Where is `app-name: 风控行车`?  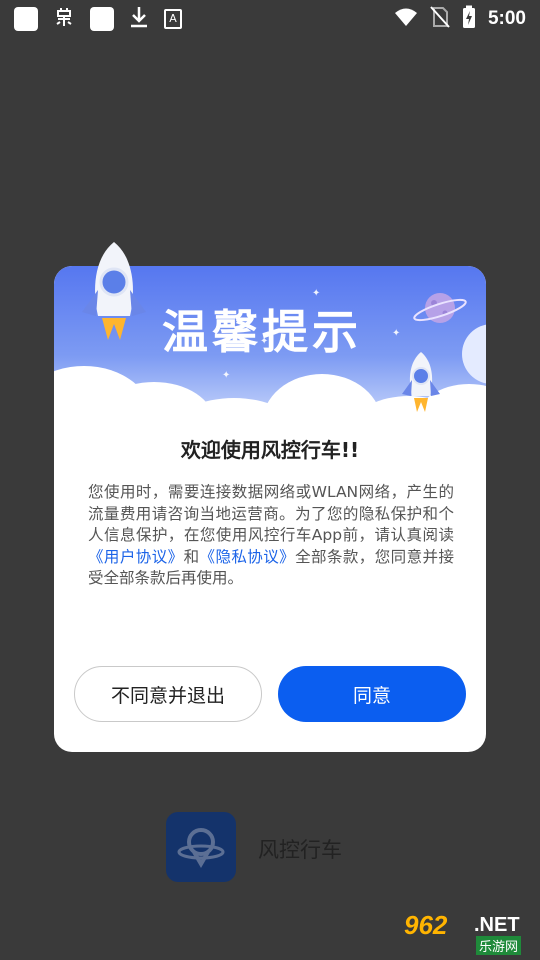 app-name: 风控行车 is located at coordinates (300, 850).